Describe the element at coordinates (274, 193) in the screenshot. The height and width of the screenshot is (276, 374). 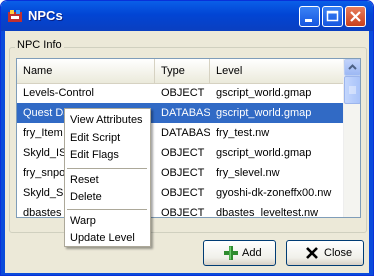
I see `cell-level: gyoshi-dk-zoneffx00.nw` at that location.